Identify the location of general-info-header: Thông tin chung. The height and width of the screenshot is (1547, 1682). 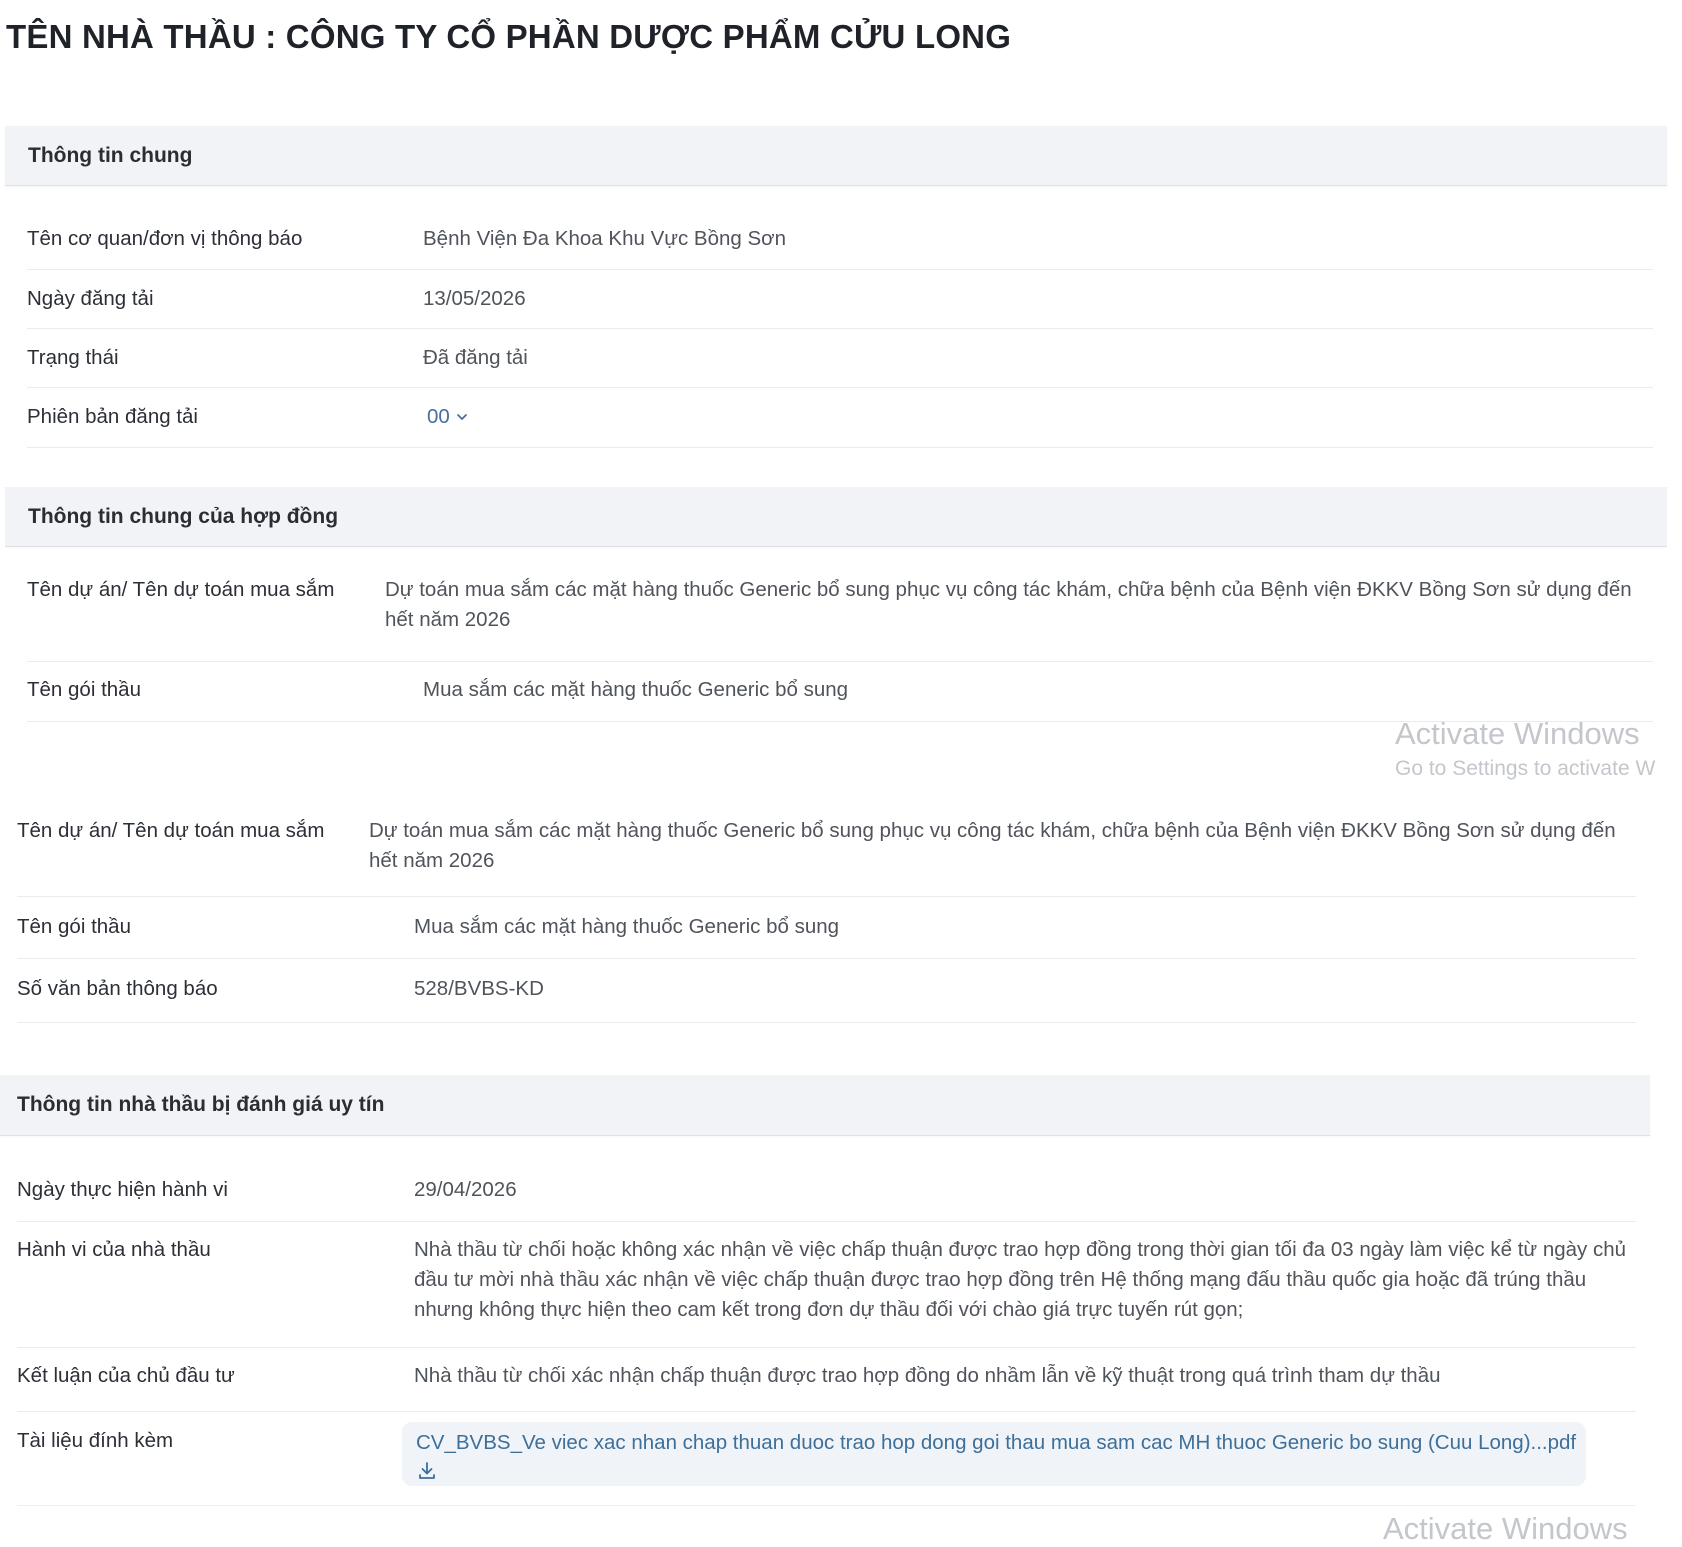
(836, 156).